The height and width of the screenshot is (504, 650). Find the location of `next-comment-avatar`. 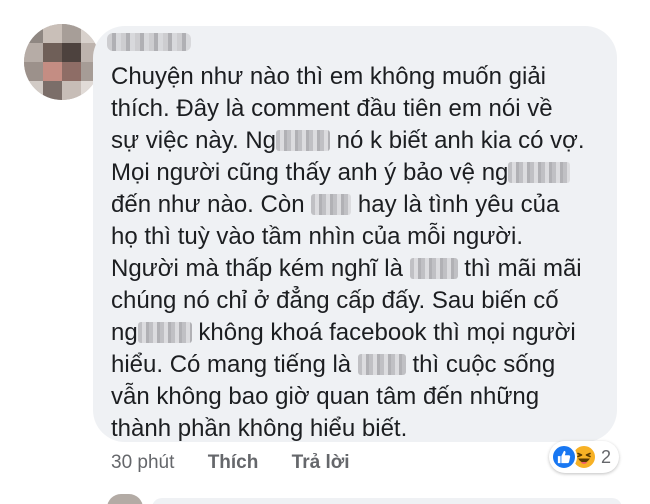

next-comment-avatar is located at coordinates (125, 499).